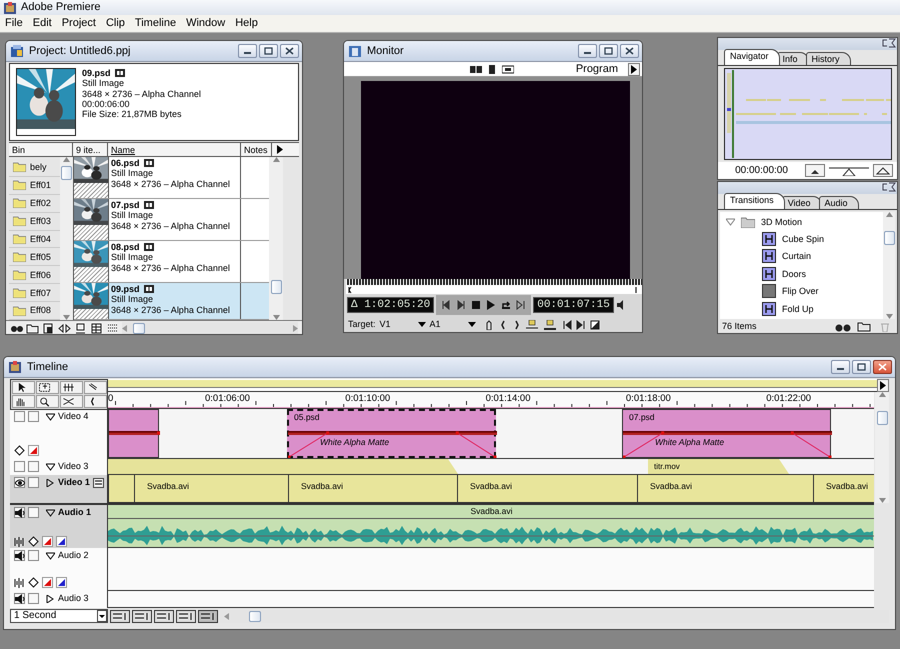 Image resolution: width=900 pixels, height=649 pixels. What do you see at coordinates (112, 328) in the screenshot?
I see `list-view-icon` at bounding box center [112, 328].